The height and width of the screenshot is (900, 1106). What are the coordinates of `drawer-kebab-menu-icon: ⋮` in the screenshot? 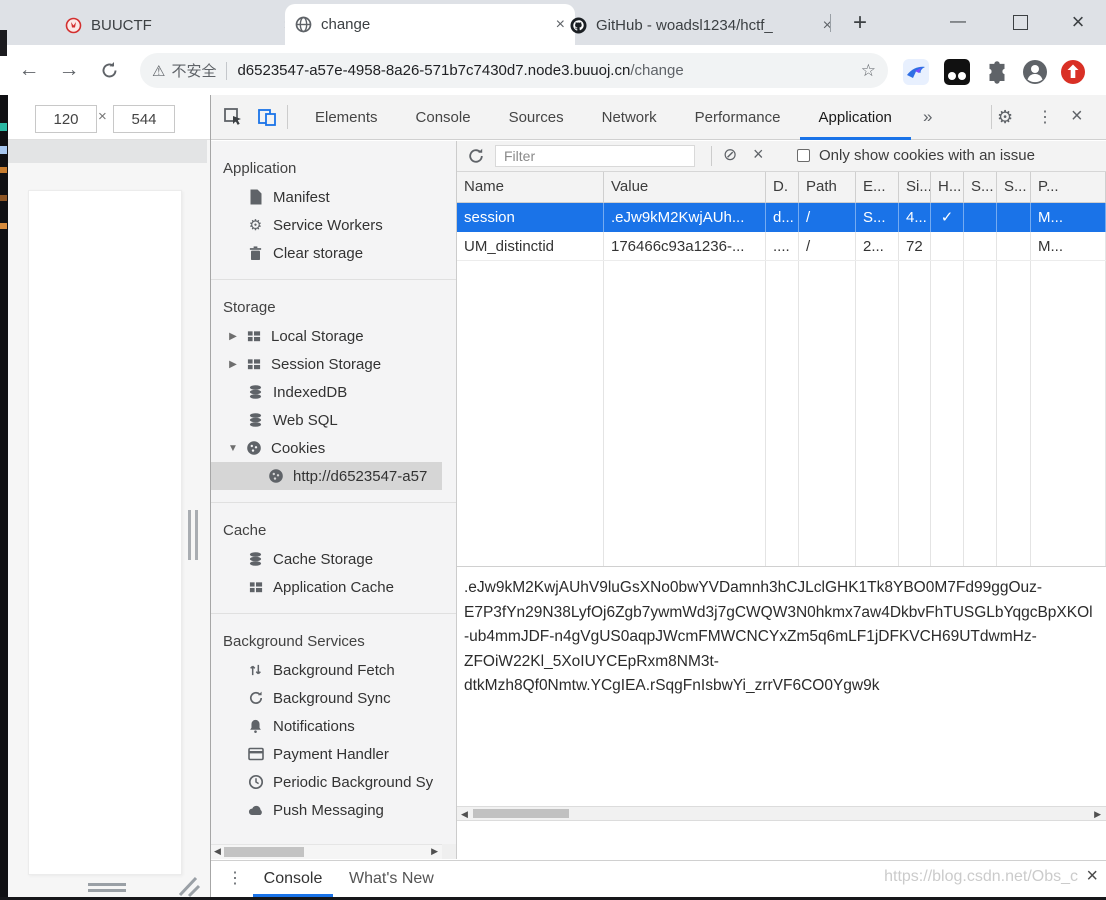 It's located at (235, 879).